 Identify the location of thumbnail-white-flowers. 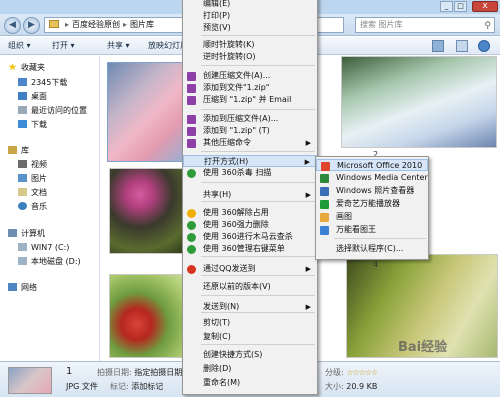
(419, 102).